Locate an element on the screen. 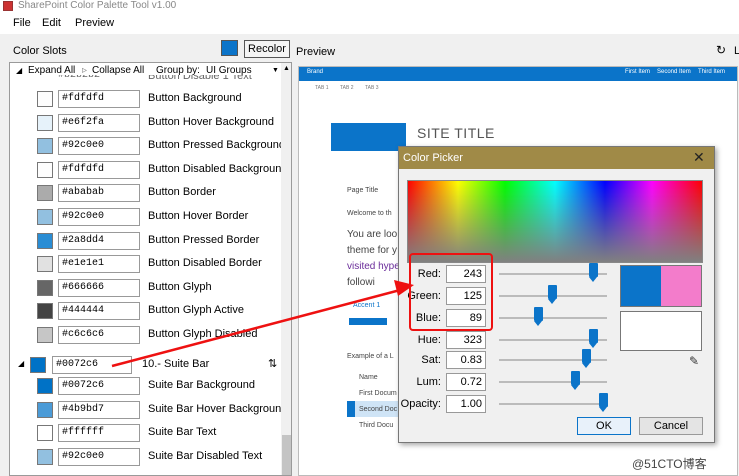 This screenshot has width=739, height=476. slot-row: #0072c6 Suite Bar Background is located at coordinates (145, 386).